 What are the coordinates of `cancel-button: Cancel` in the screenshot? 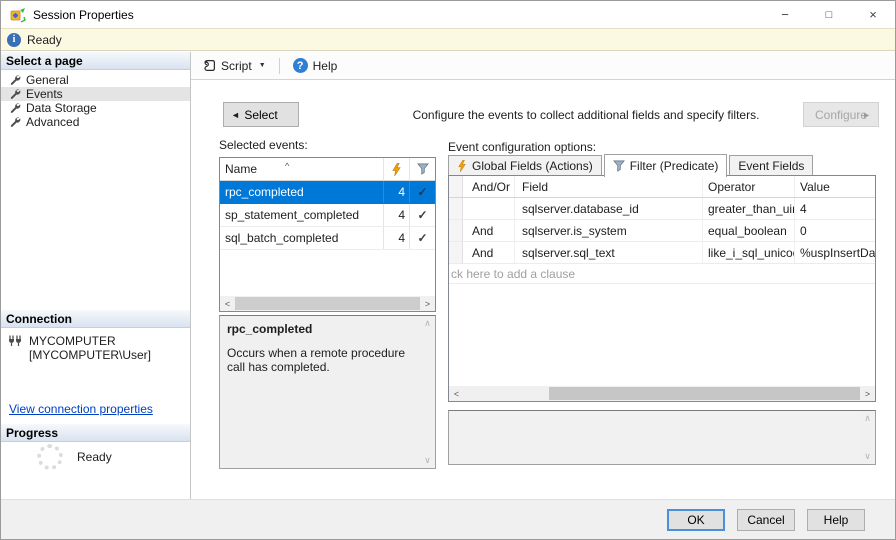 It's located at (766, 519).